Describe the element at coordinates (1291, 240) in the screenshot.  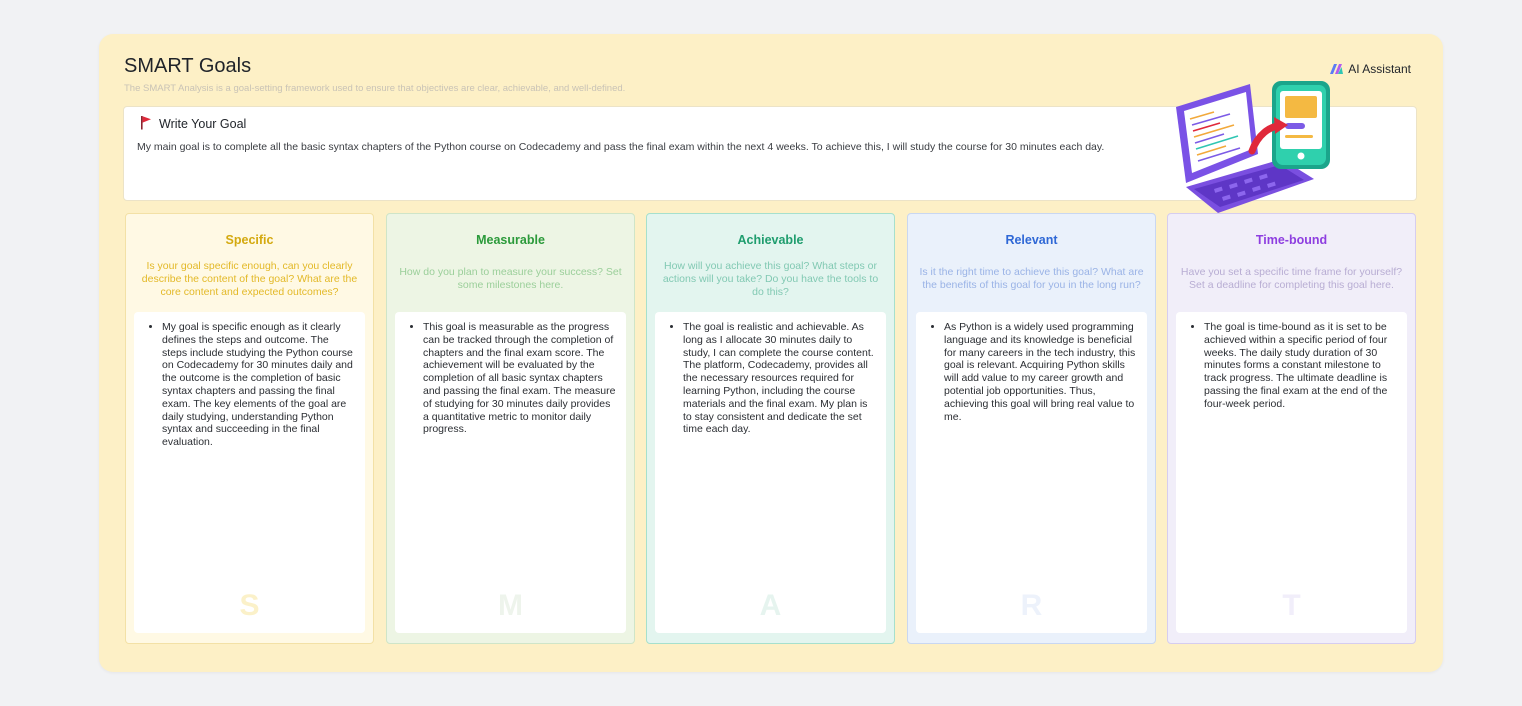
I see `column-title: Time-bound` at that location.